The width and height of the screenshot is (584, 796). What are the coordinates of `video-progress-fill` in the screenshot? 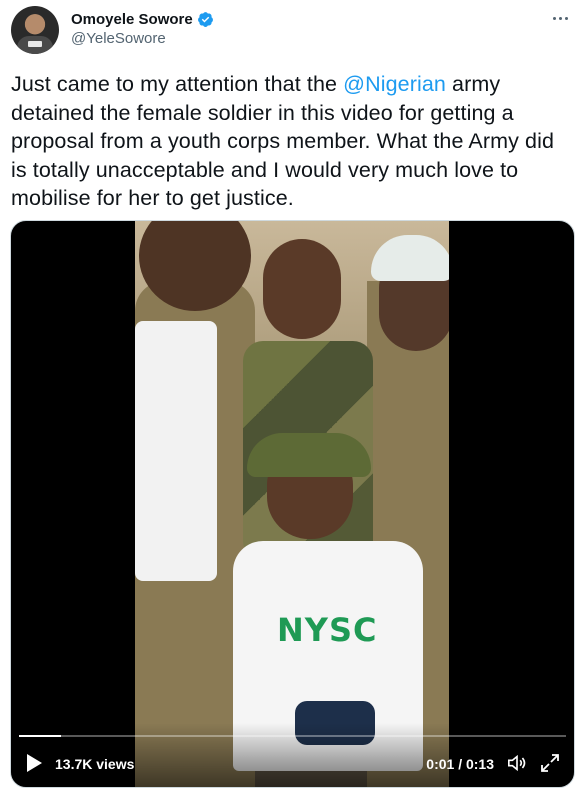 It's located at (40, 736).